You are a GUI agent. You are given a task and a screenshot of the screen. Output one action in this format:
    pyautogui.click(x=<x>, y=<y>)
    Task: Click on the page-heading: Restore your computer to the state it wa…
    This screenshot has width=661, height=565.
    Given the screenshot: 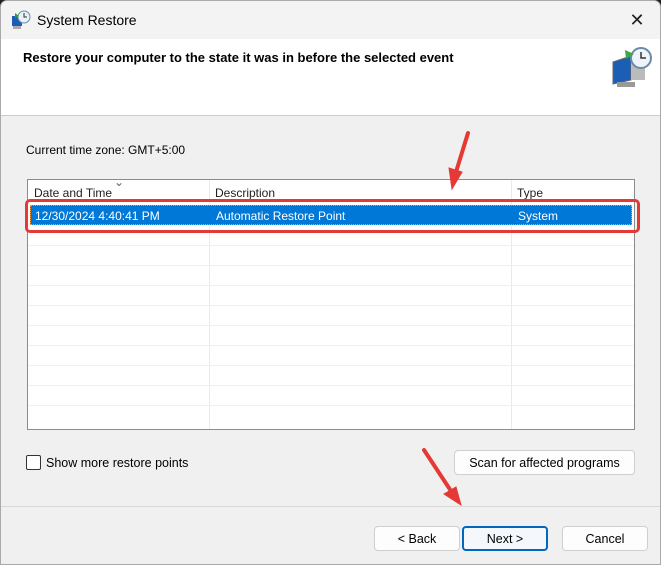 What is the action you would take?
    pyautogui.click(x=238, y=57)
    